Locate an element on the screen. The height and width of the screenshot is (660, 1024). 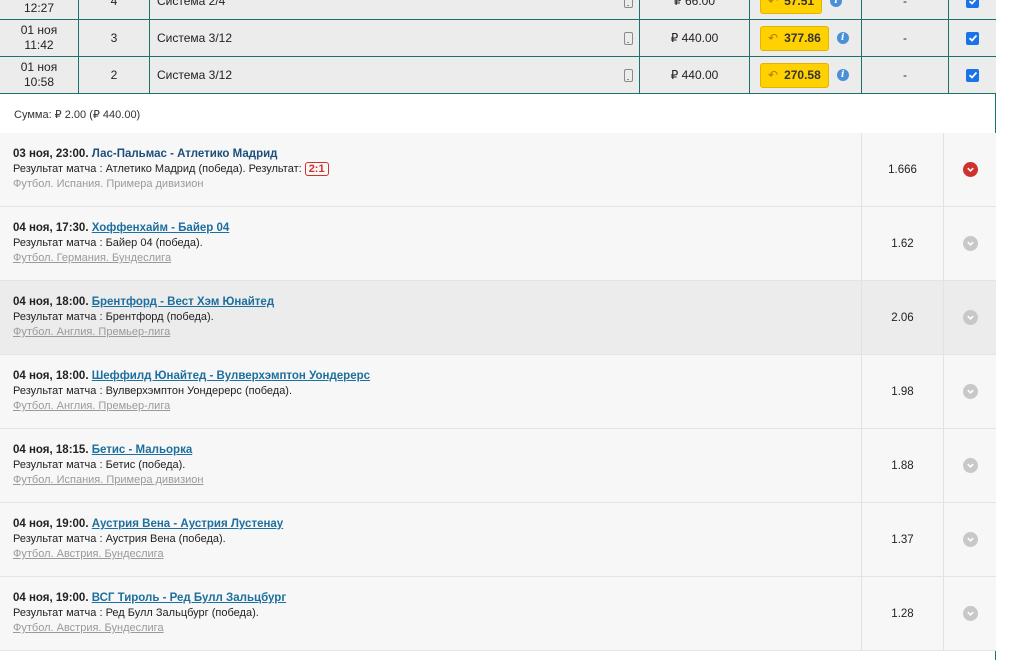
event-match-link: Аустрия Вена - Аустрия Лустенау is located at coordinates (188, 524).